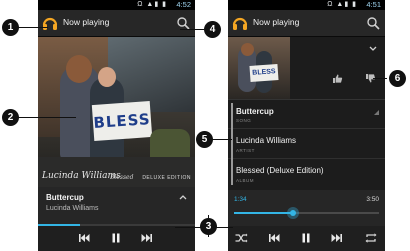 The width and height of the screenshot is (410, 251). I want to click on art-edition-text: DELUXE EDITION, so click(166, 178).